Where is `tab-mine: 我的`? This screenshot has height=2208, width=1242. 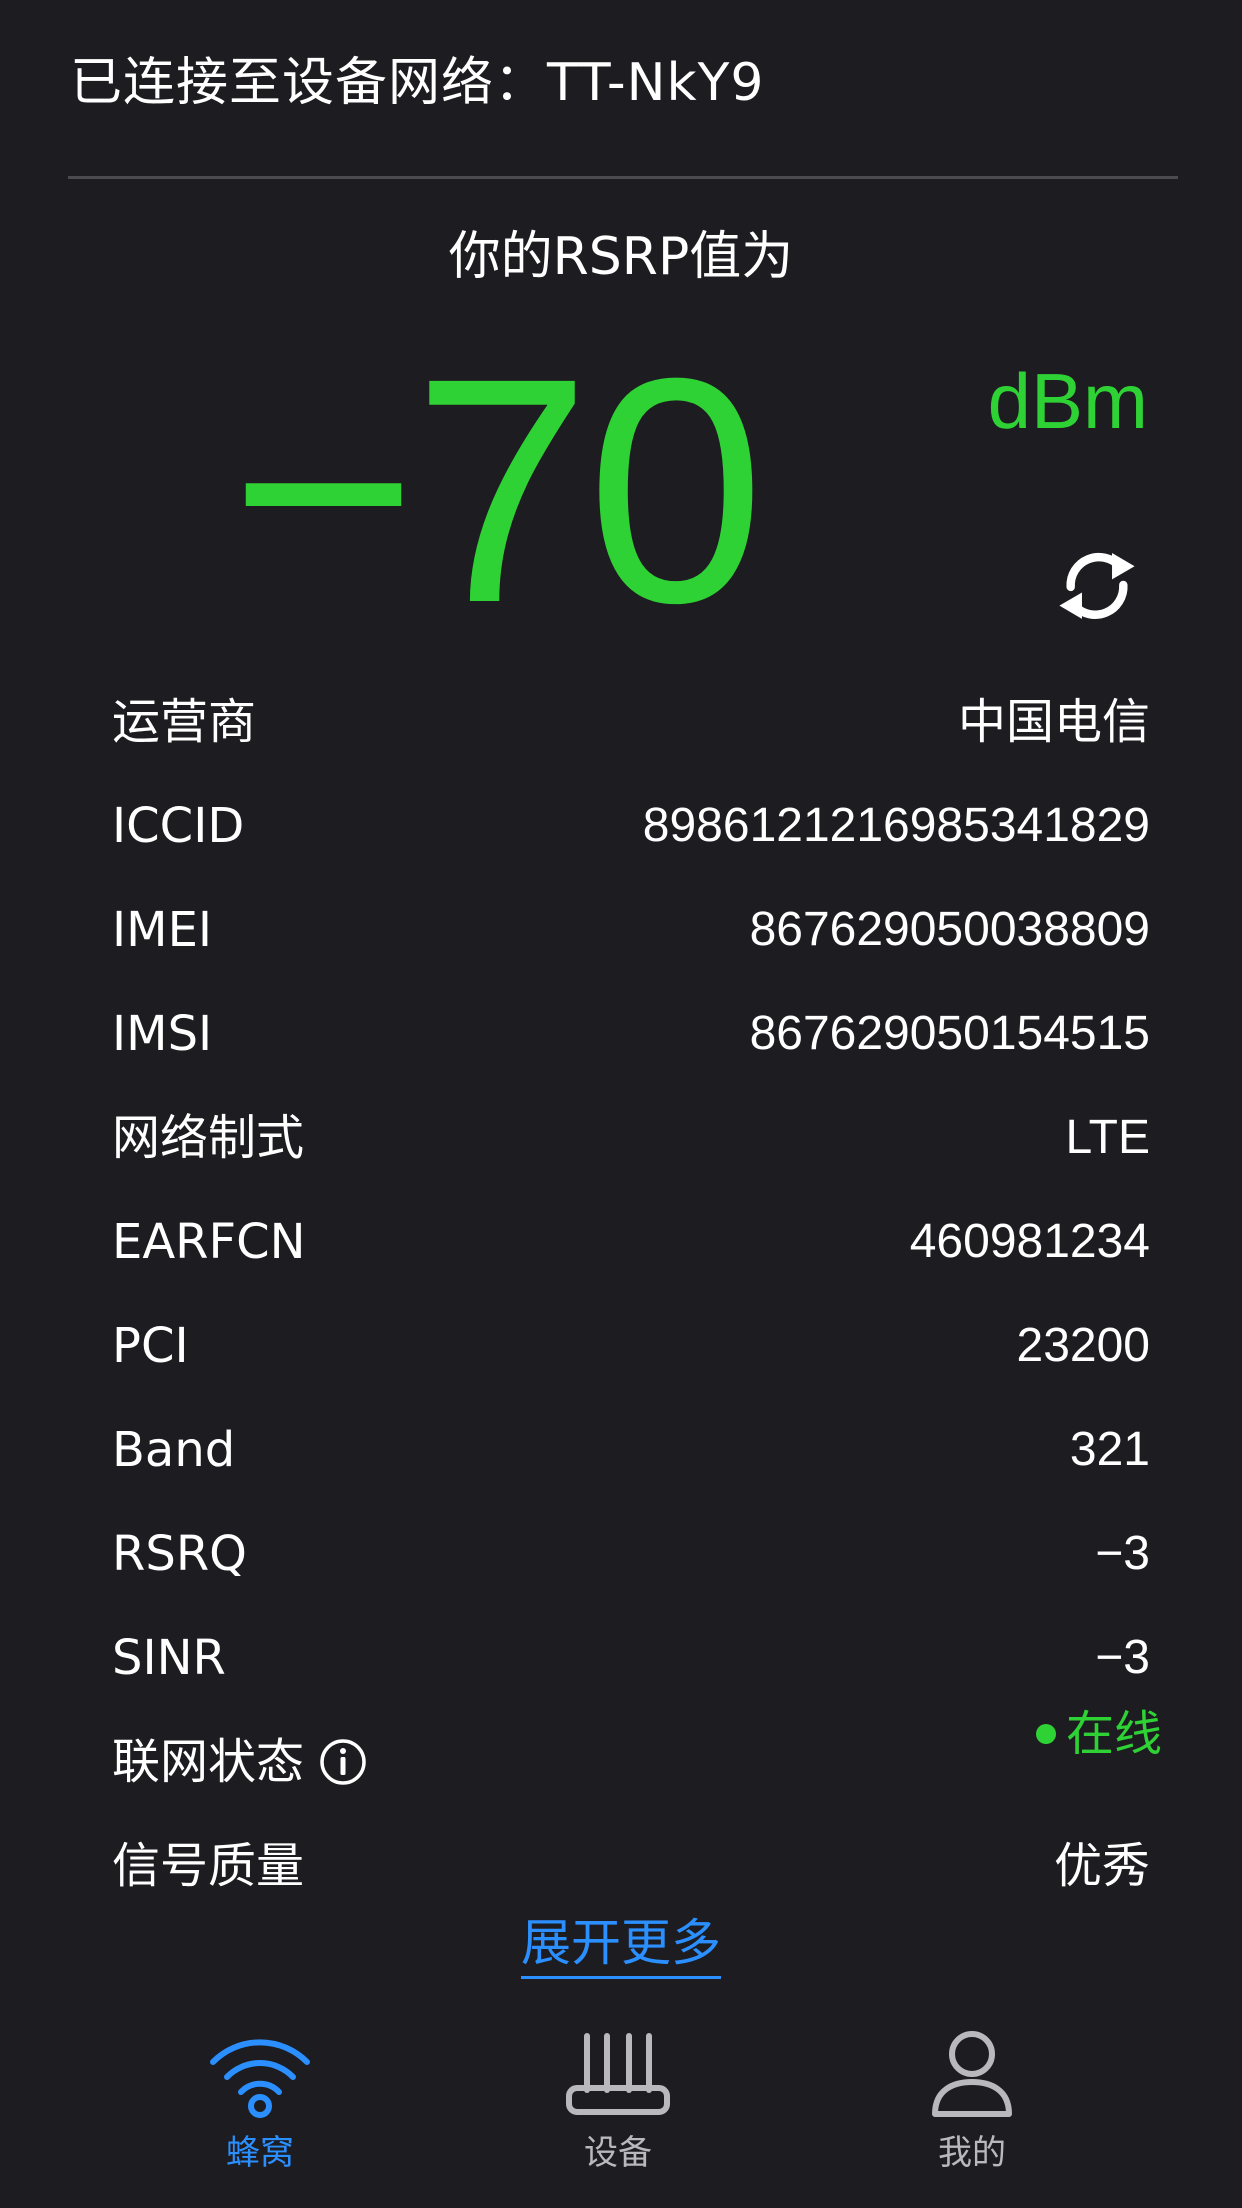 tab-mine: 我的 is located at coordinates (972, 2115).